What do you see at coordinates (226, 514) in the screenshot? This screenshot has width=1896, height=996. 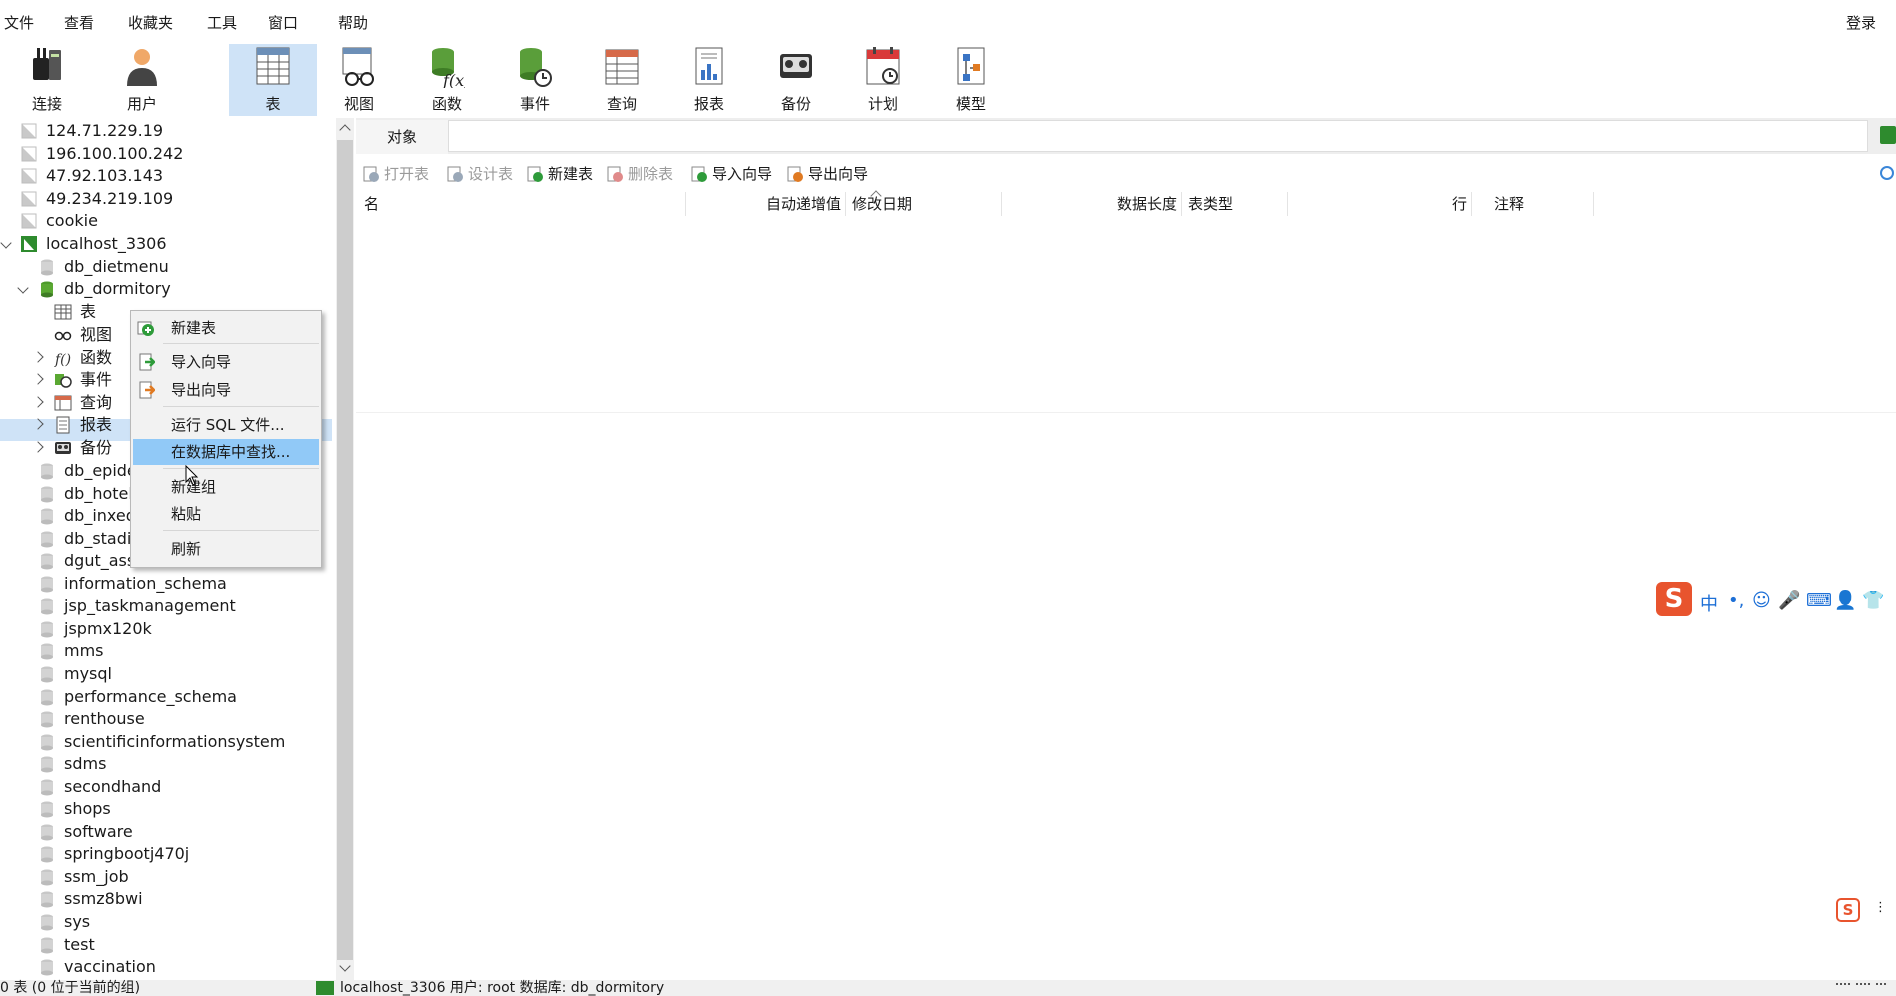 I see `context-menu-paste: 粘贴` at bounding box center [226, 514].